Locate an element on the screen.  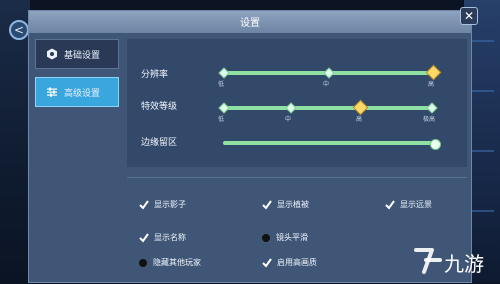
checkbox-show-names: 显示名称 is located at coordinates (162, 237).